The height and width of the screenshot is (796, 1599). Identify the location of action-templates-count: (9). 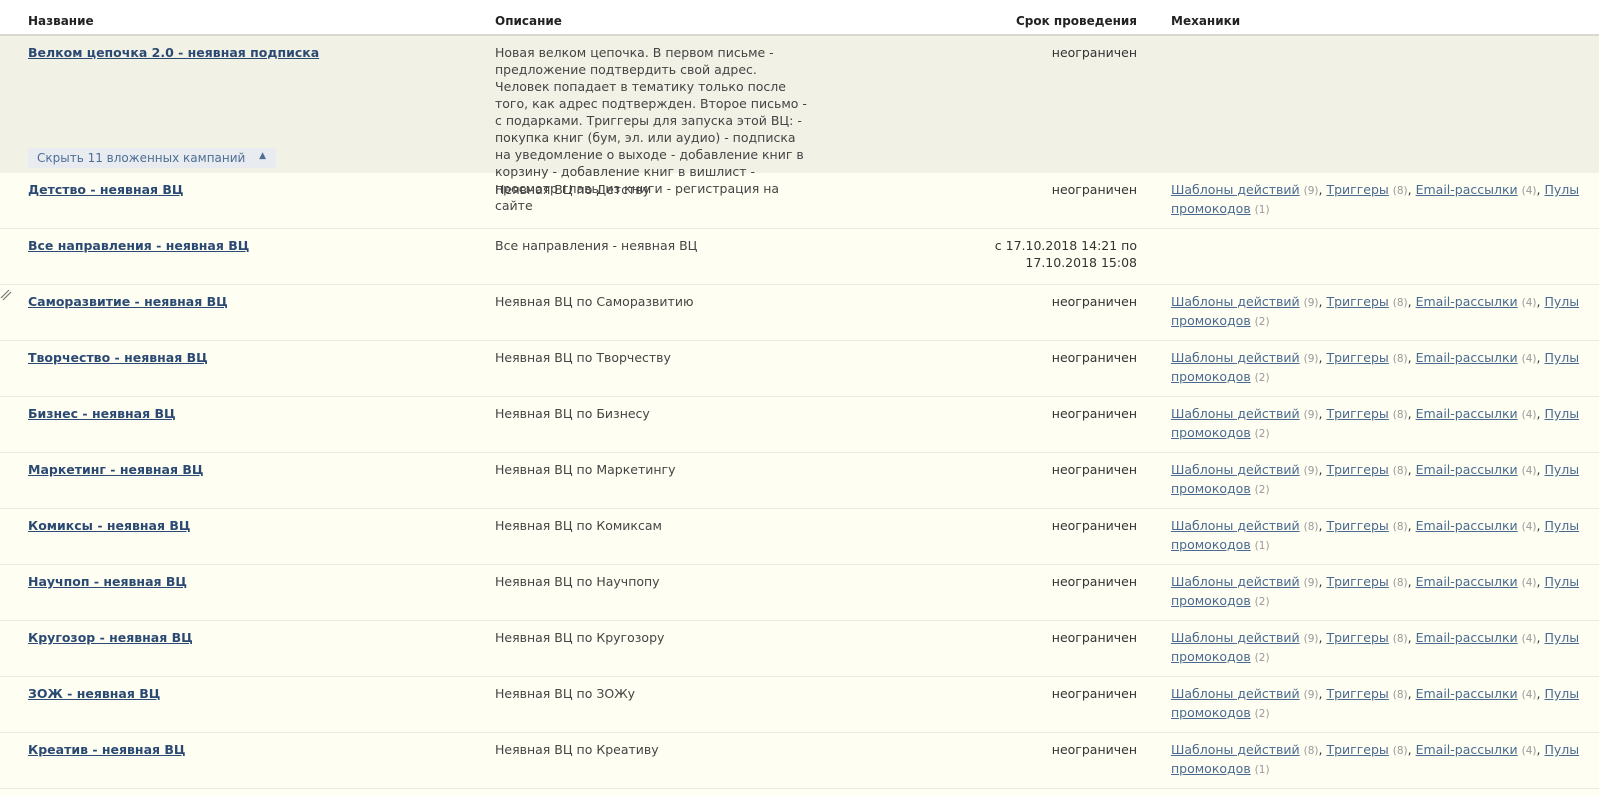
(1311, 583).